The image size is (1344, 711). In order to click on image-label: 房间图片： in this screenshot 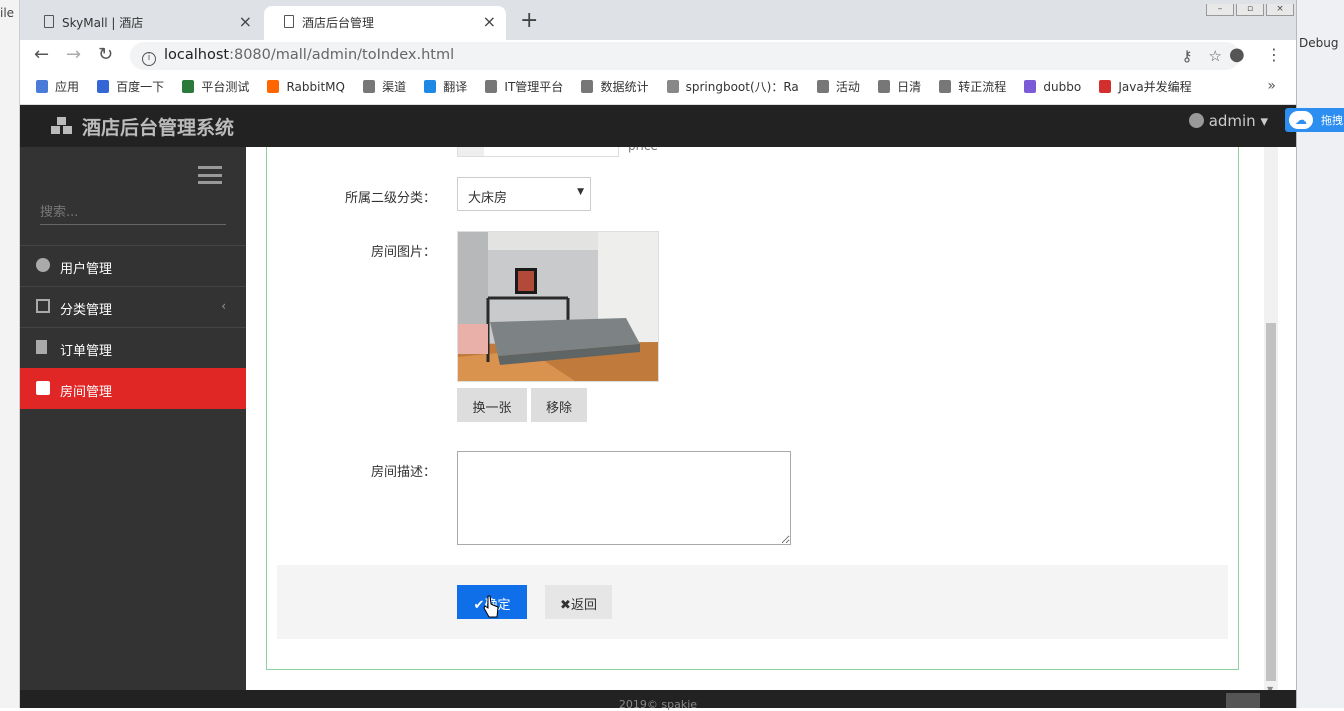, I will do `click(403, 252)`.